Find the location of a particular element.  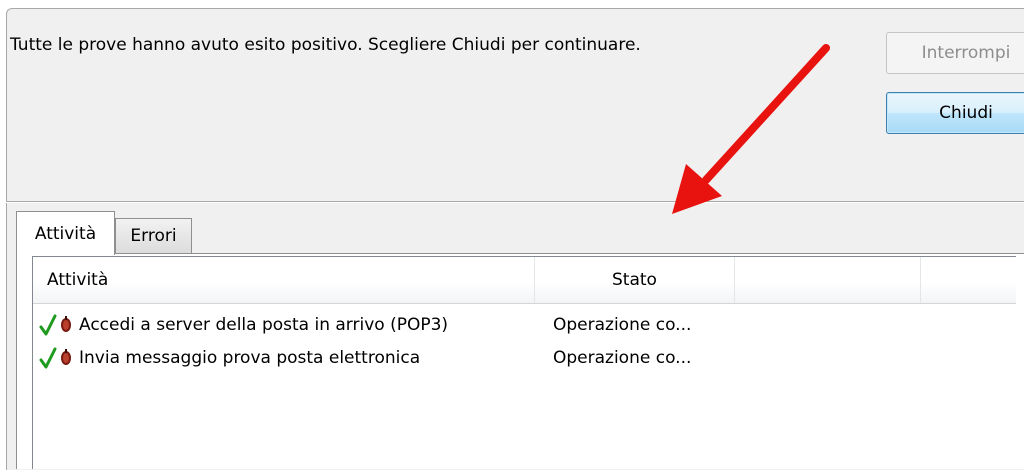

tab-errori: Errori is located at coordinates (153, 235).